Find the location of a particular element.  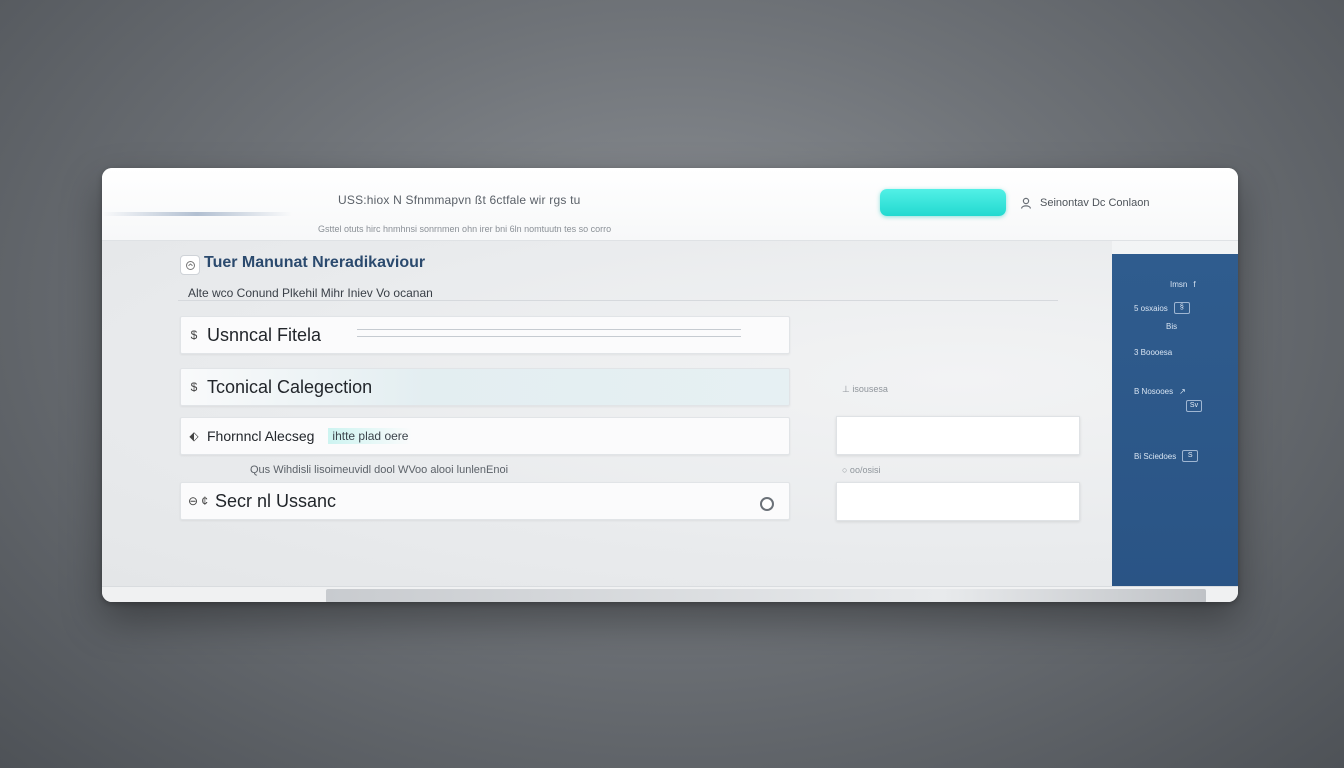

horizontal-scrollbar is located at coordinates (670, 594).